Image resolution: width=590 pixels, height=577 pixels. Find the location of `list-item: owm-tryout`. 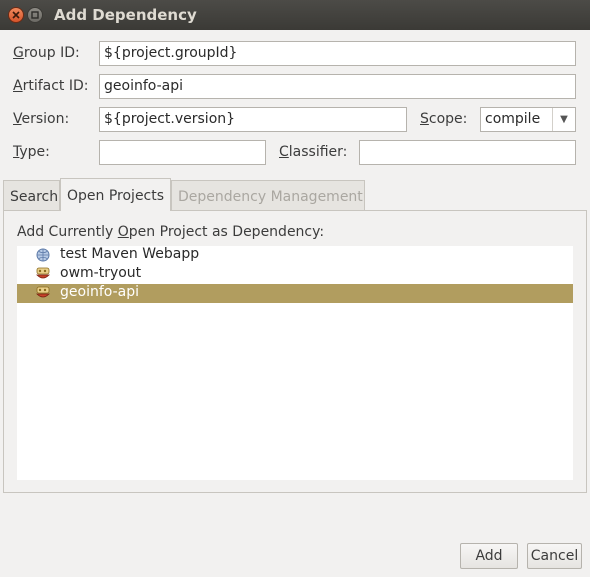

list-item: owm-tryout is located at coordinates (295, 274).